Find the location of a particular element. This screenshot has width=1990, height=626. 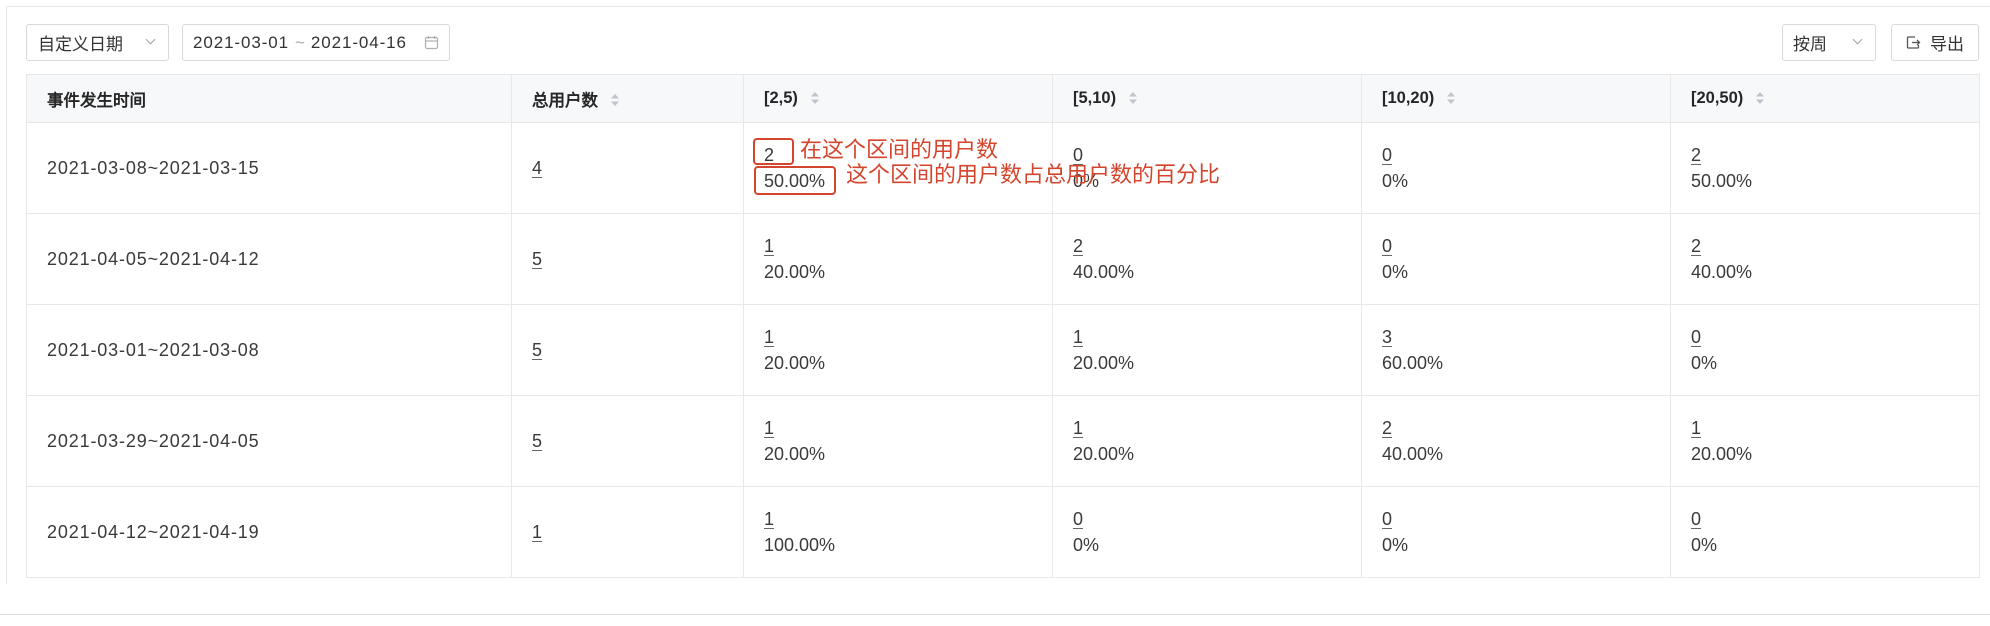

date-range-start: 2021-03-01 is located at coordinates (241, 42).